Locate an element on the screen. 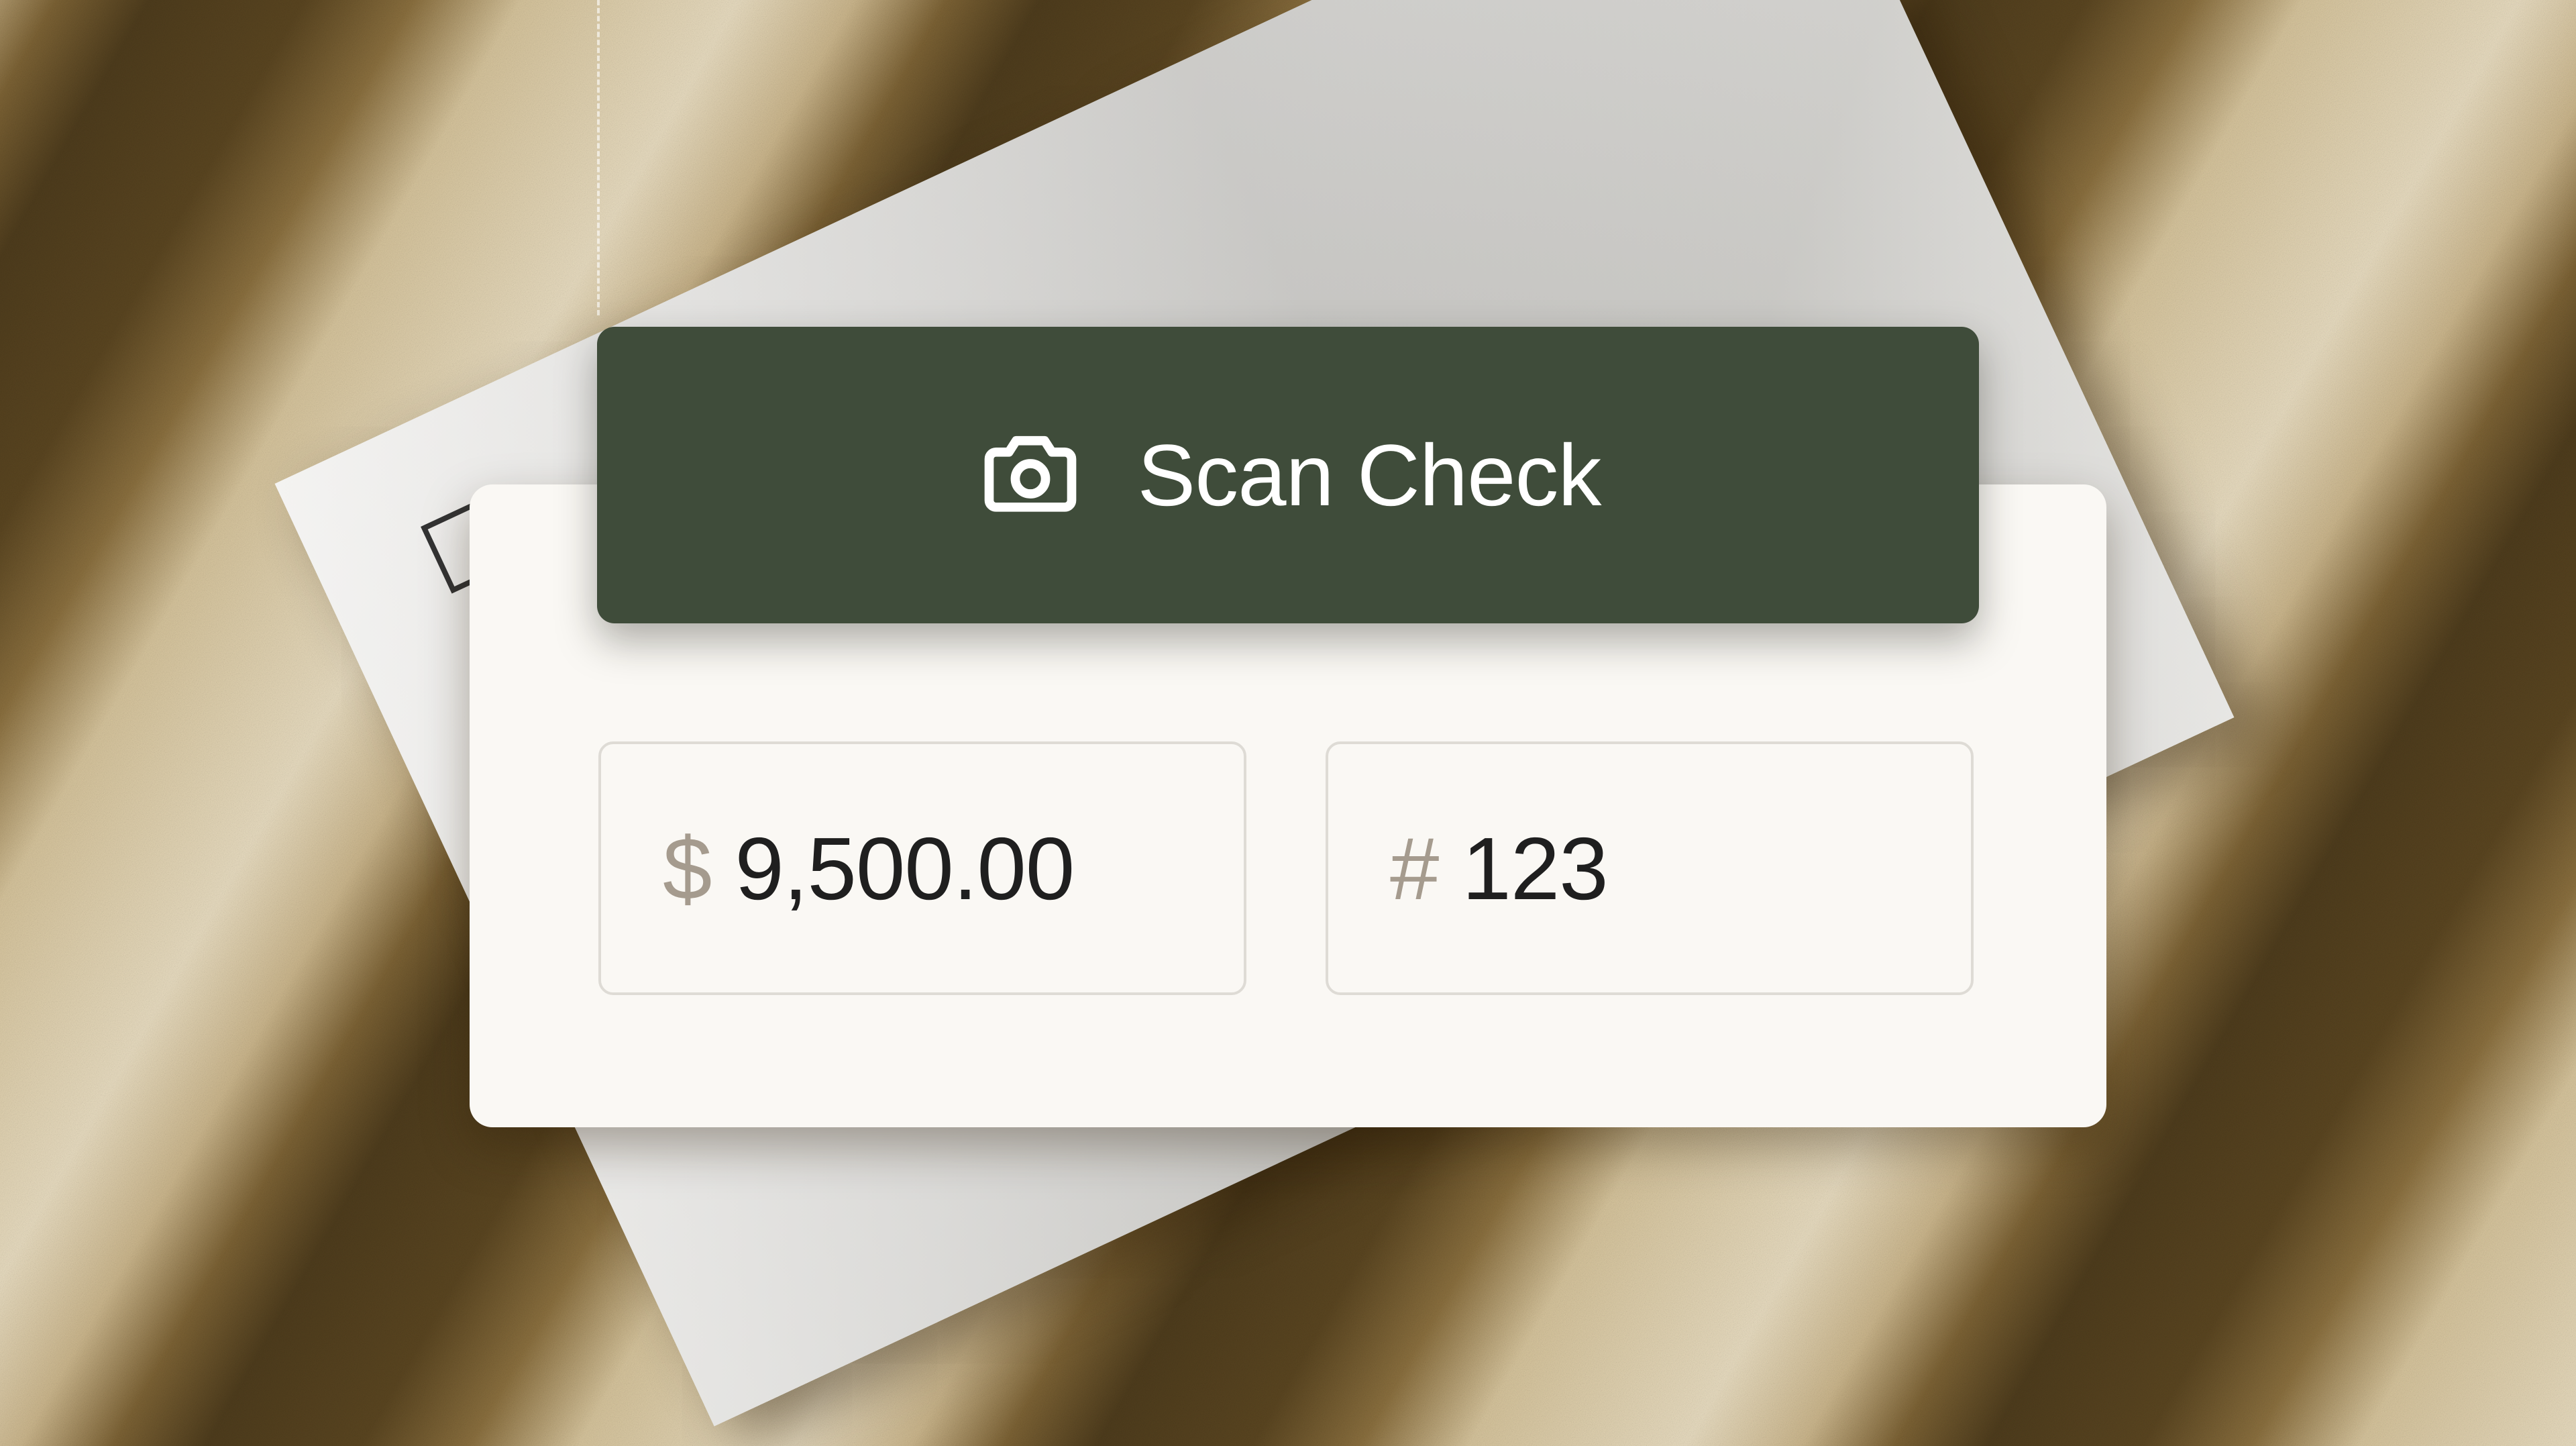 This screenshot has height=1446, width=2576. amount-field: $ 9,500.00 is located at coordinates (922, 868).